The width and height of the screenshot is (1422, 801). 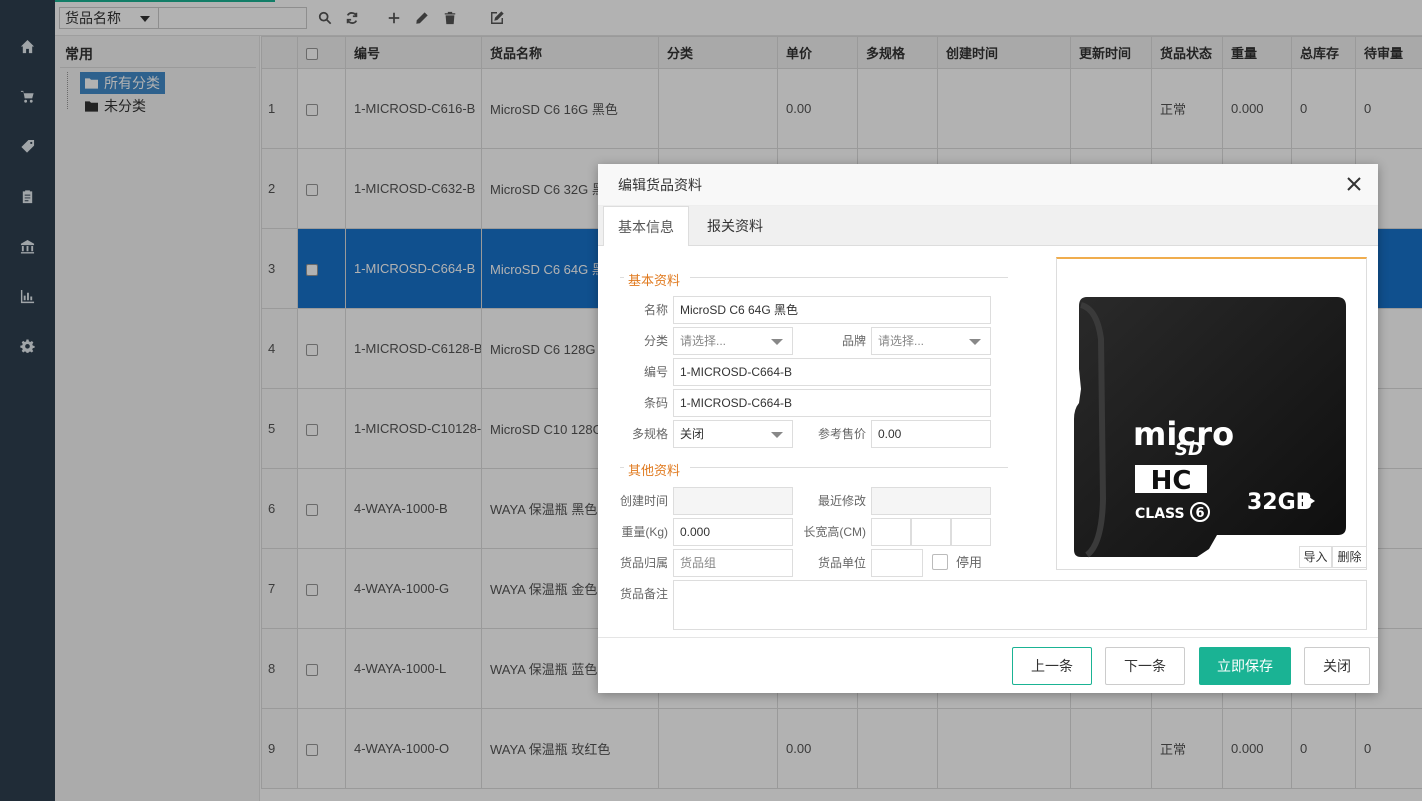 What do you see at coordinates (655, 310) in the screenshot?
I see `label-name: 名称` at bounding box center [655, 310].